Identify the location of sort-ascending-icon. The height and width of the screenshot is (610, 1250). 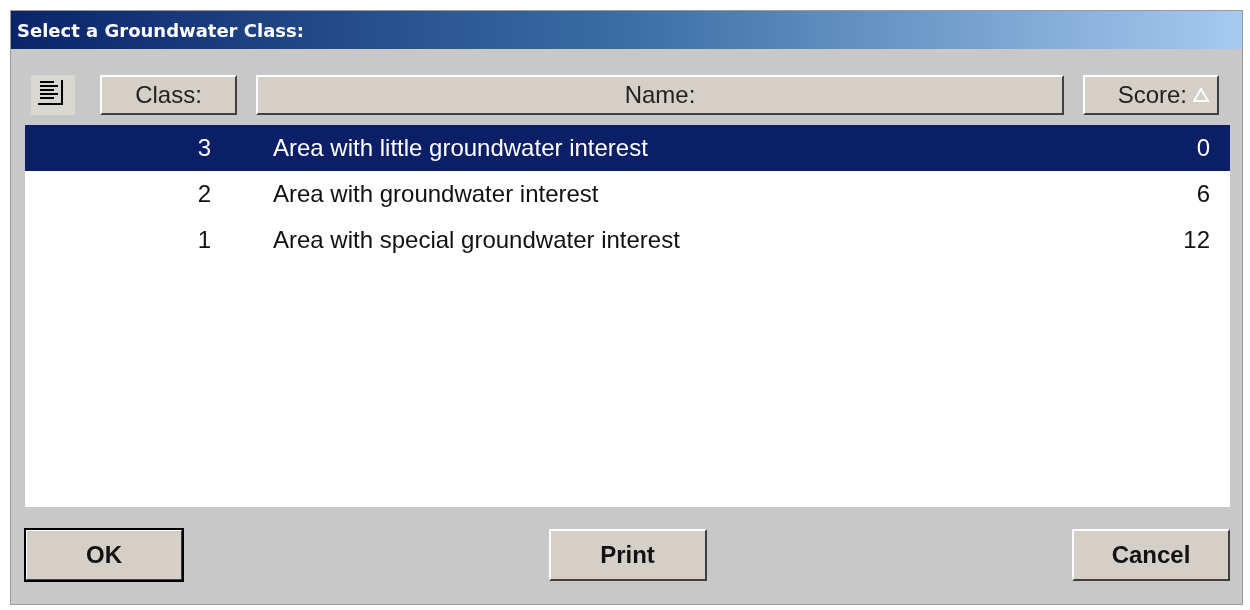
(1201, 95).